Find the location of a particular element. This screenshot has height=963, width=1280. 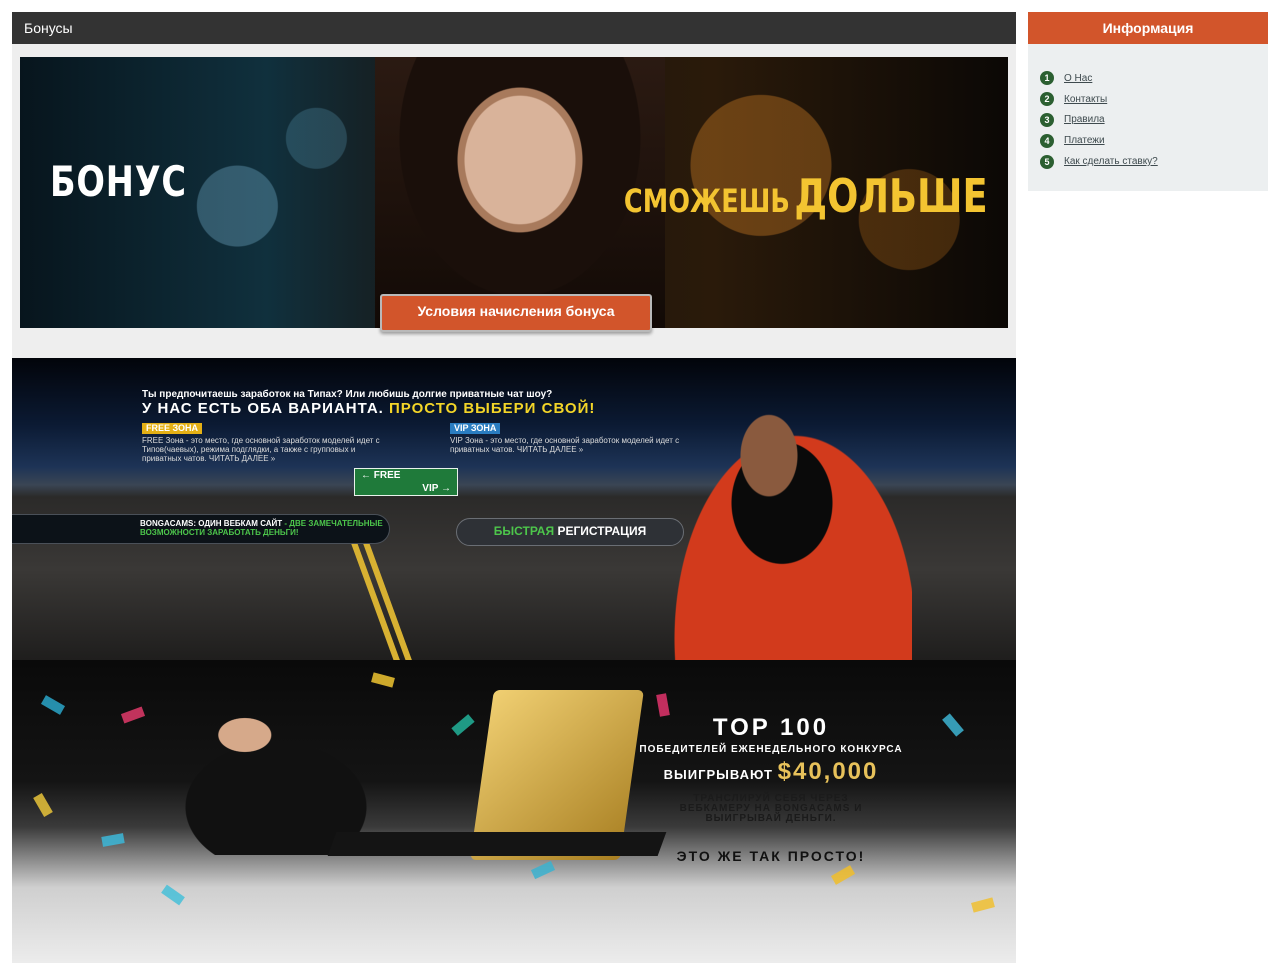

number-badge: 4 is located at coordinates (1047, 140).